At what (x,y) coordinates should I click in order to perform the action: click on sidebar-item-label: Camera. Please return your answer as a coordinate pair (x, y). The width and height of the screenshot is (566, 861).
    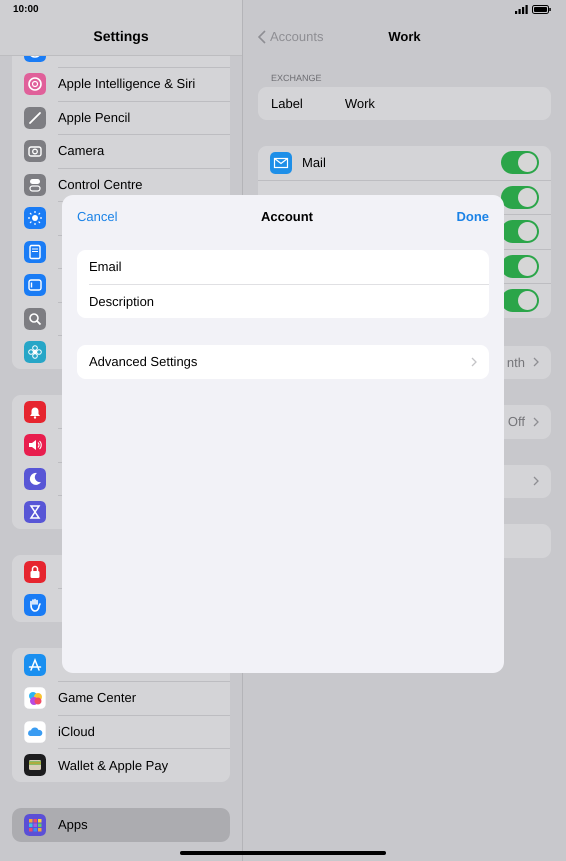
    Looking at the image, I should click on (81, 150).